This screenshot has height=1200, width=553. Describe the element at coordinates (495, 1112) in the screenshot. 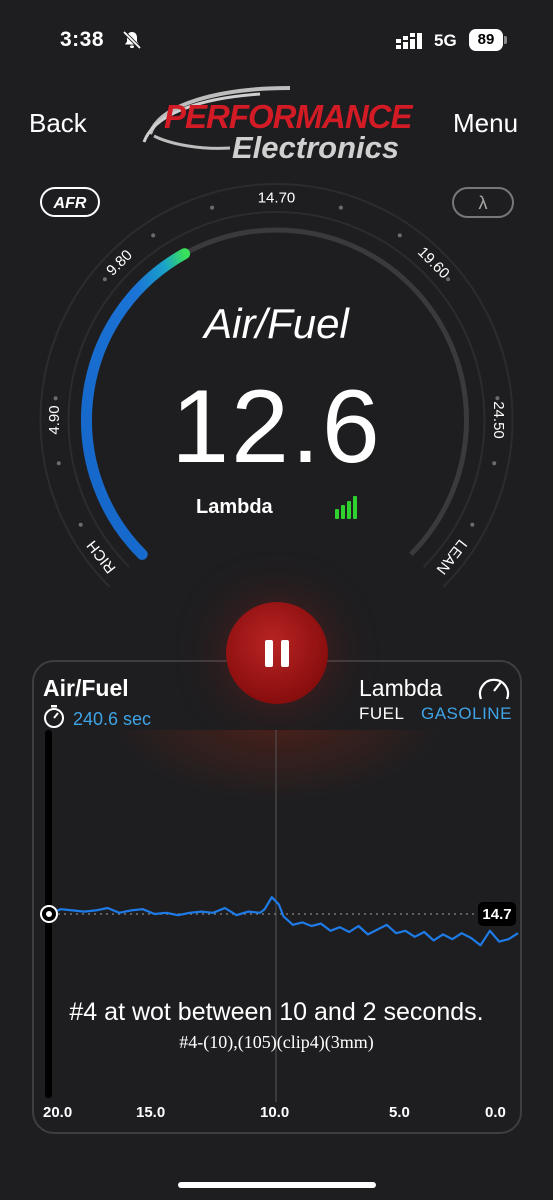

I see `x-tick-label: 0.0` at that location.